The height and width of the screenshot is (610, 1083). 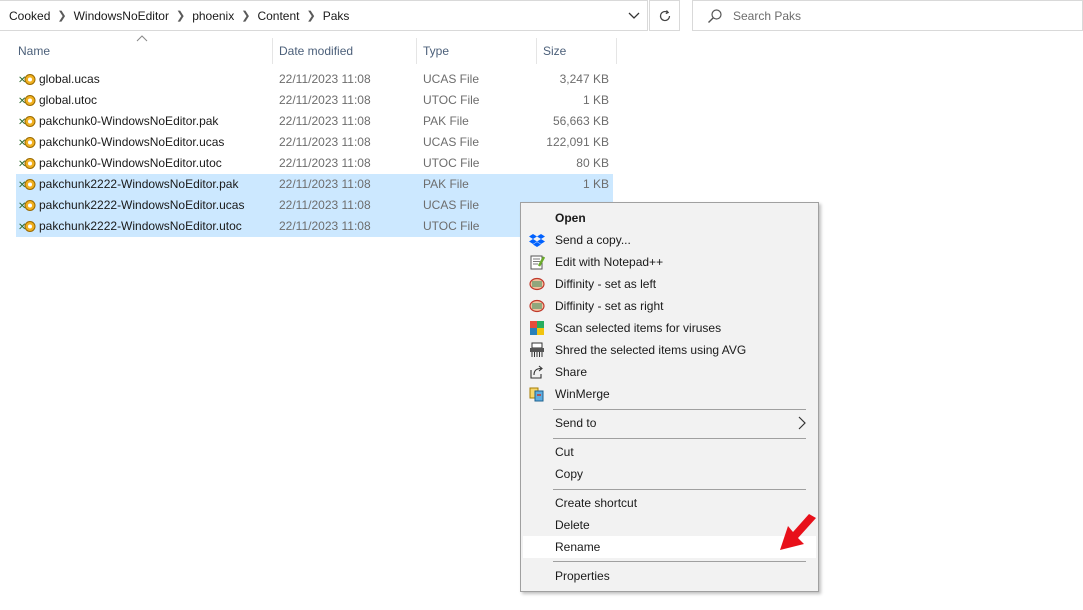 What do you see at coordinates (213, 16) in the screenshot?
I see `breadcrumb-phoenix: phoenix` at bounding box center [213, 16].